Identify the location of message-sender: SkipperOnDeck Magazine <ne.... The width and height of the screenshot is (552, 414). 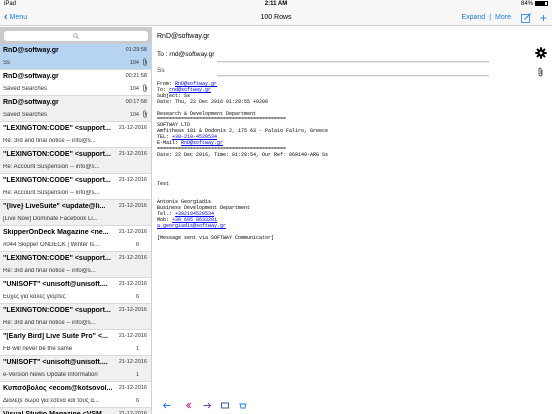
(56, 232).